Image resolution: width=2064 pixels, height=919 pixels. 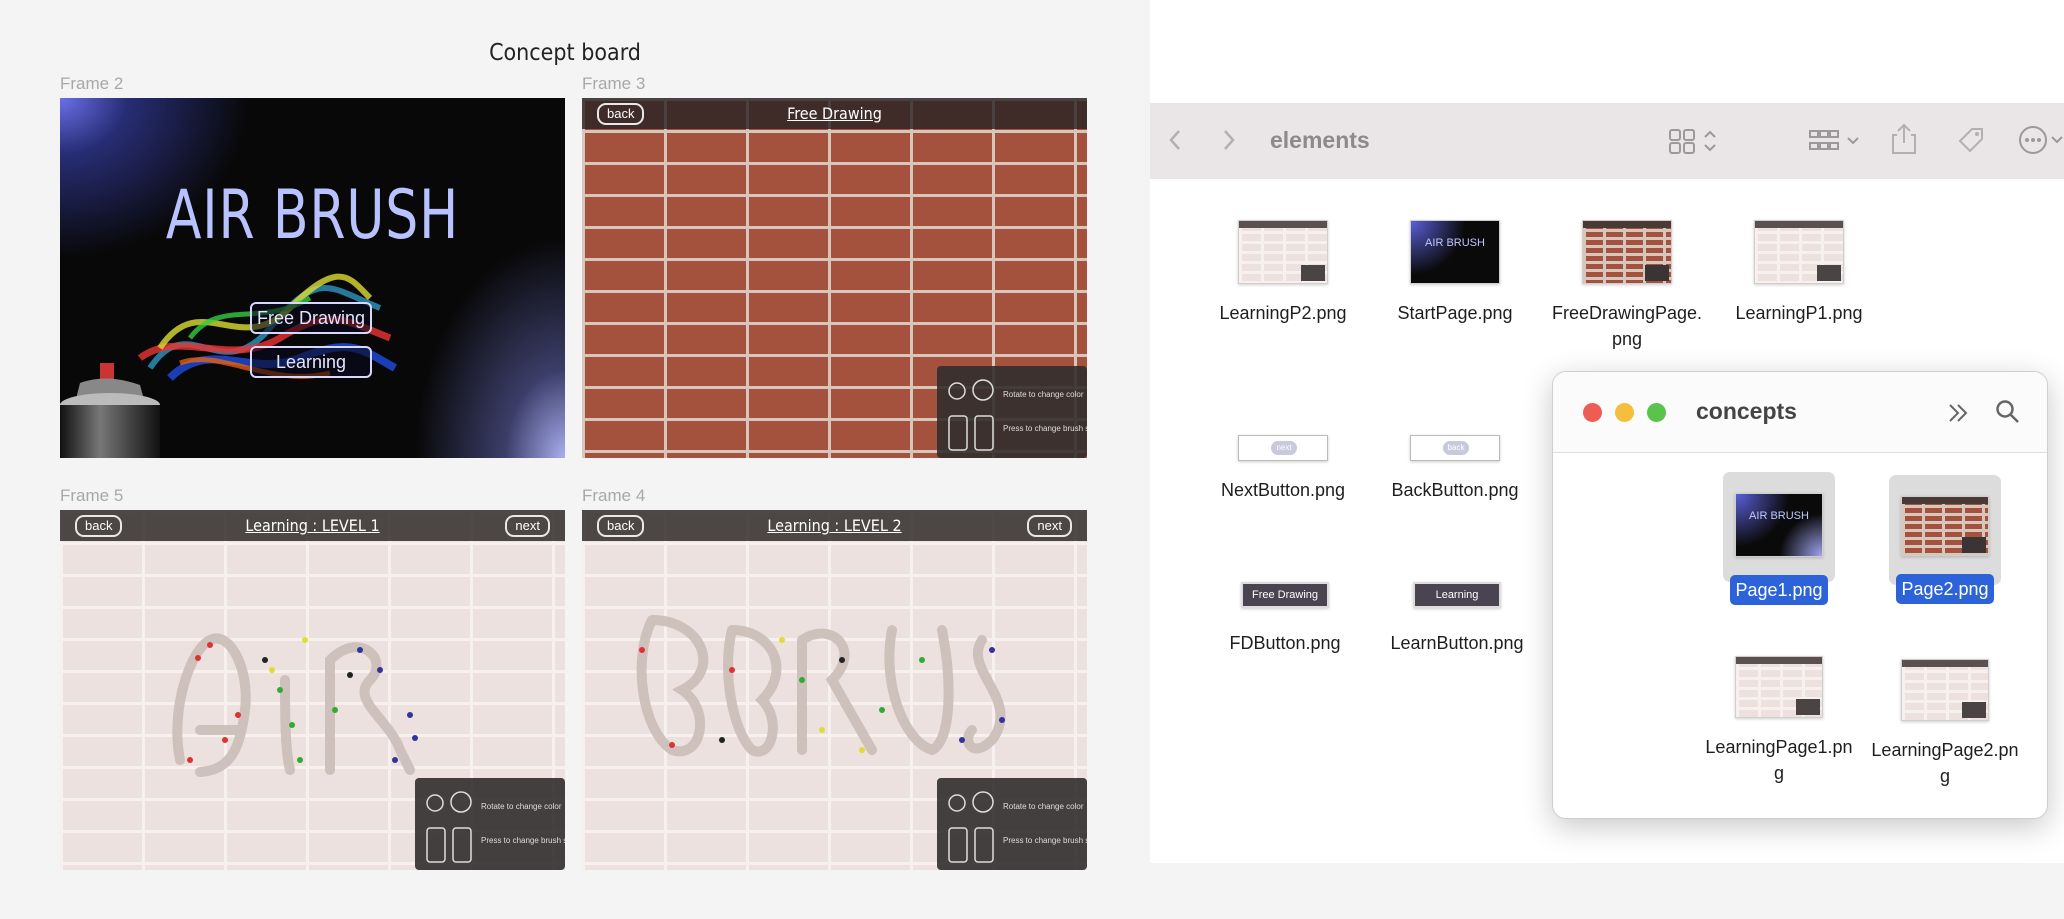 I want to click on file-name: NextButton.png, so click(x=1283, y=490).